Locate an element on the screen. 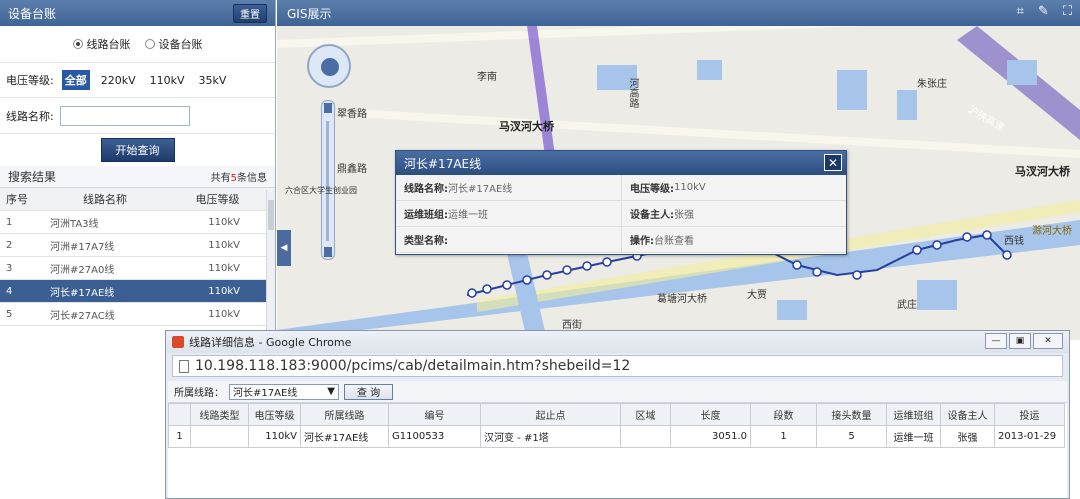 This screenshot has height=499, width=1080. maximize-icon: ▣ is located at coordinates (1020, 341).